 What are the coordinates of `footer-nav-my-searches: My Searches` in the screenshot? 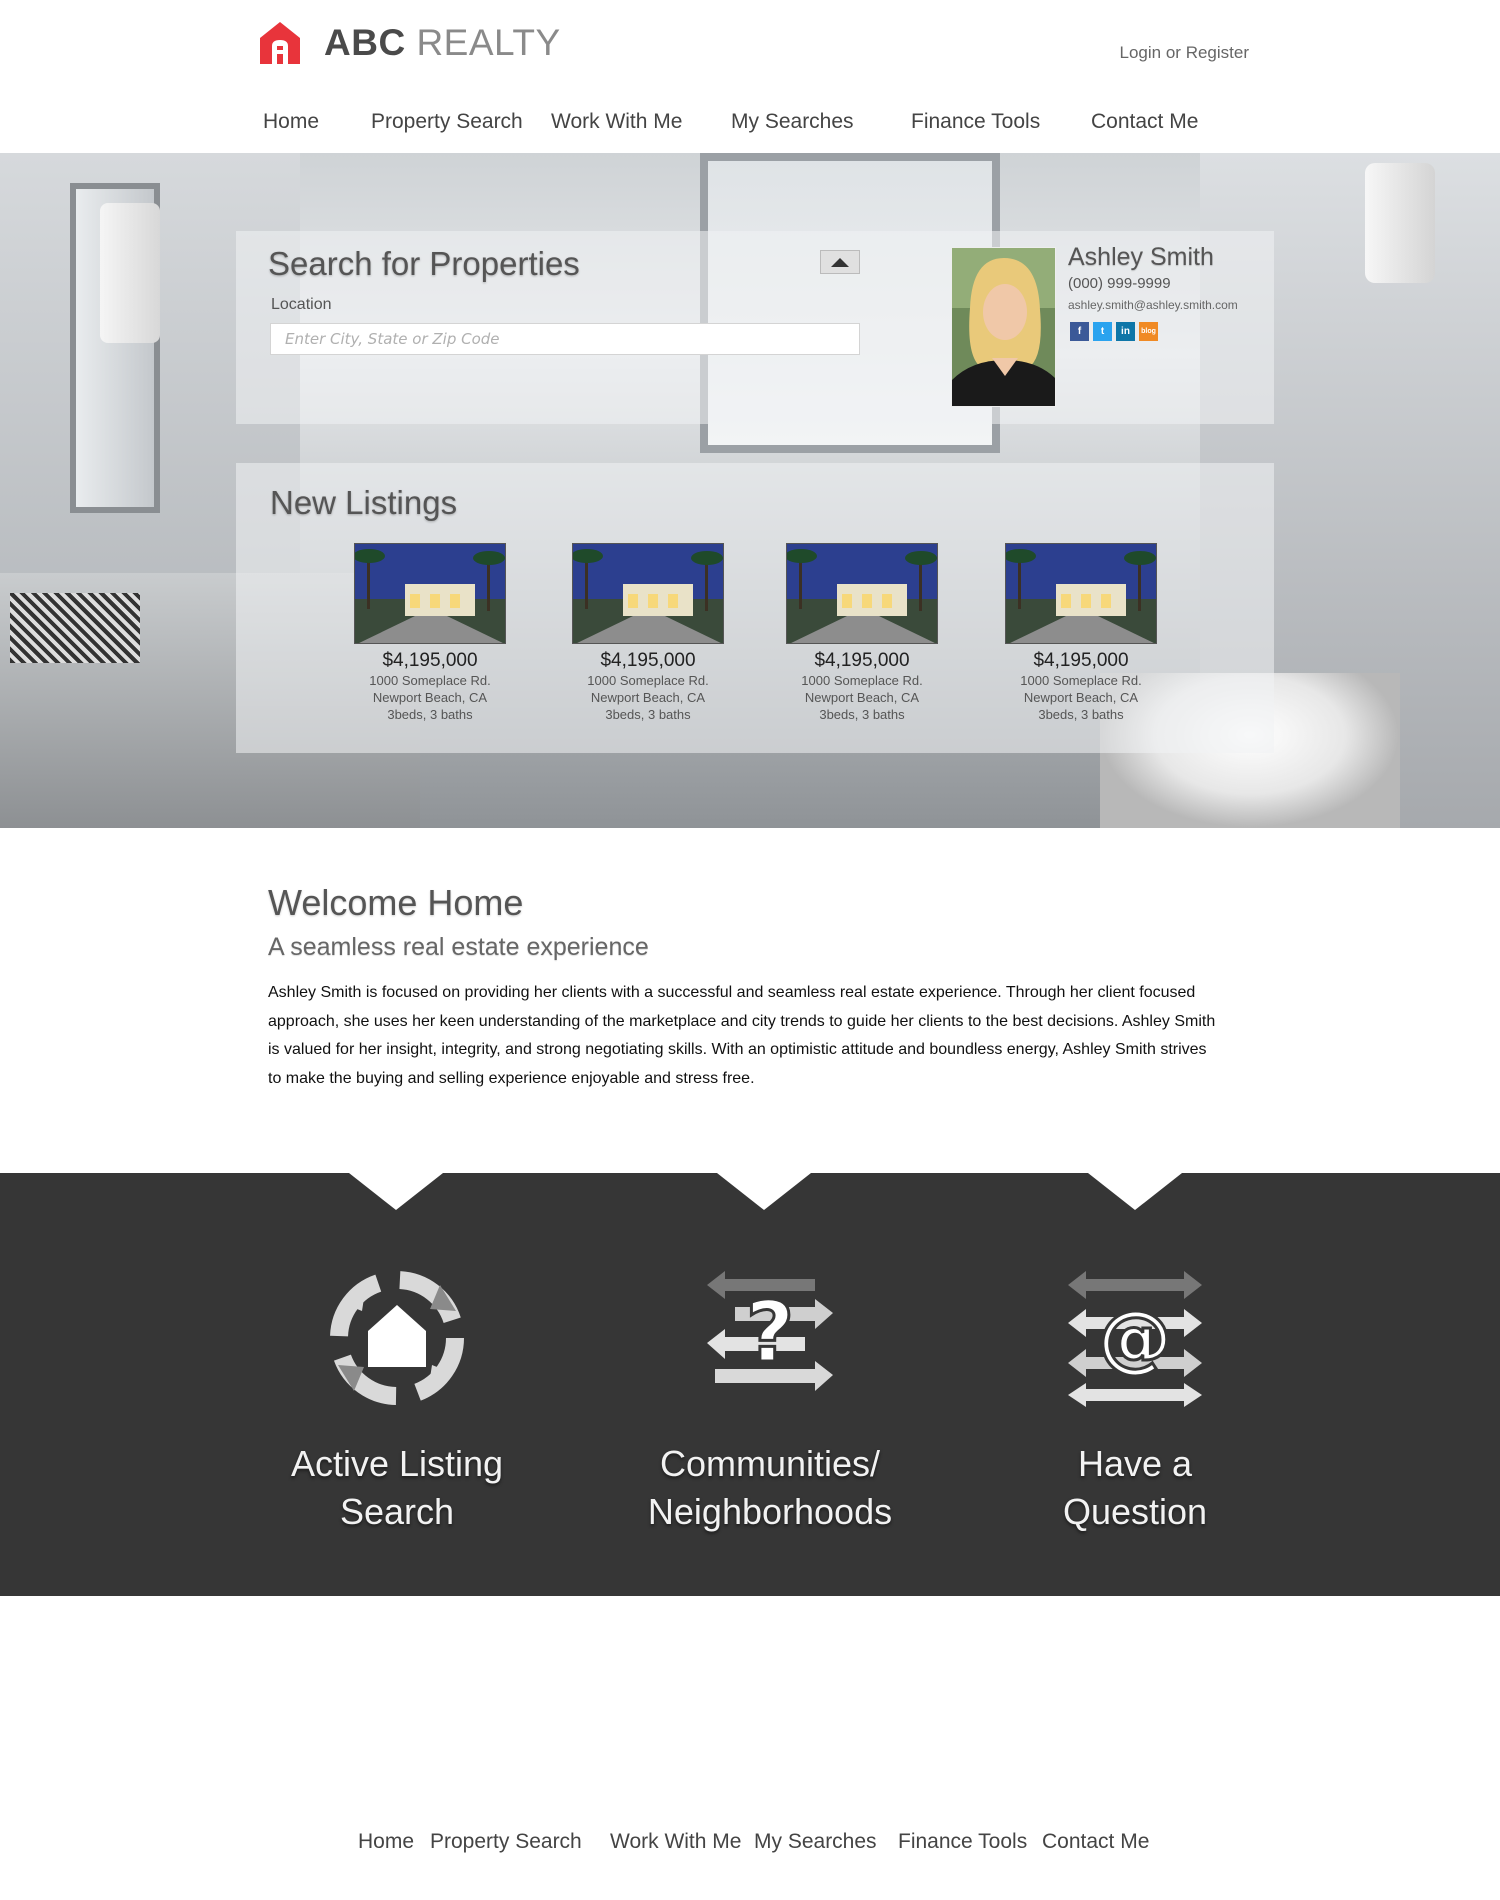 It's located at (815, 1842).